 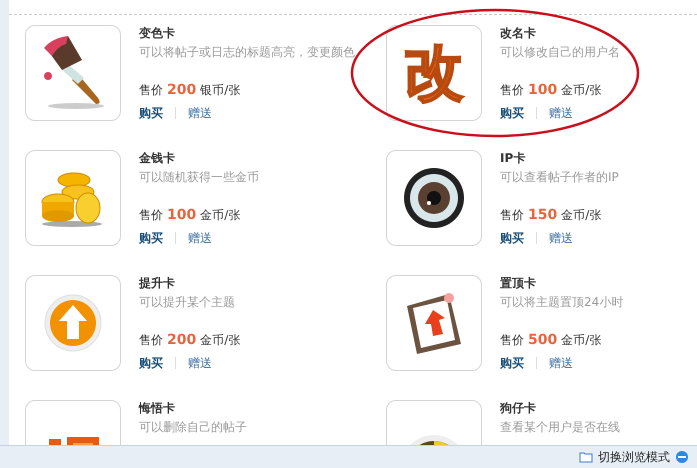 What do you see at coordinates (157, 158) in the screenshot?
I see `card-name: 金钱卡` at bounding box center [157, 158].